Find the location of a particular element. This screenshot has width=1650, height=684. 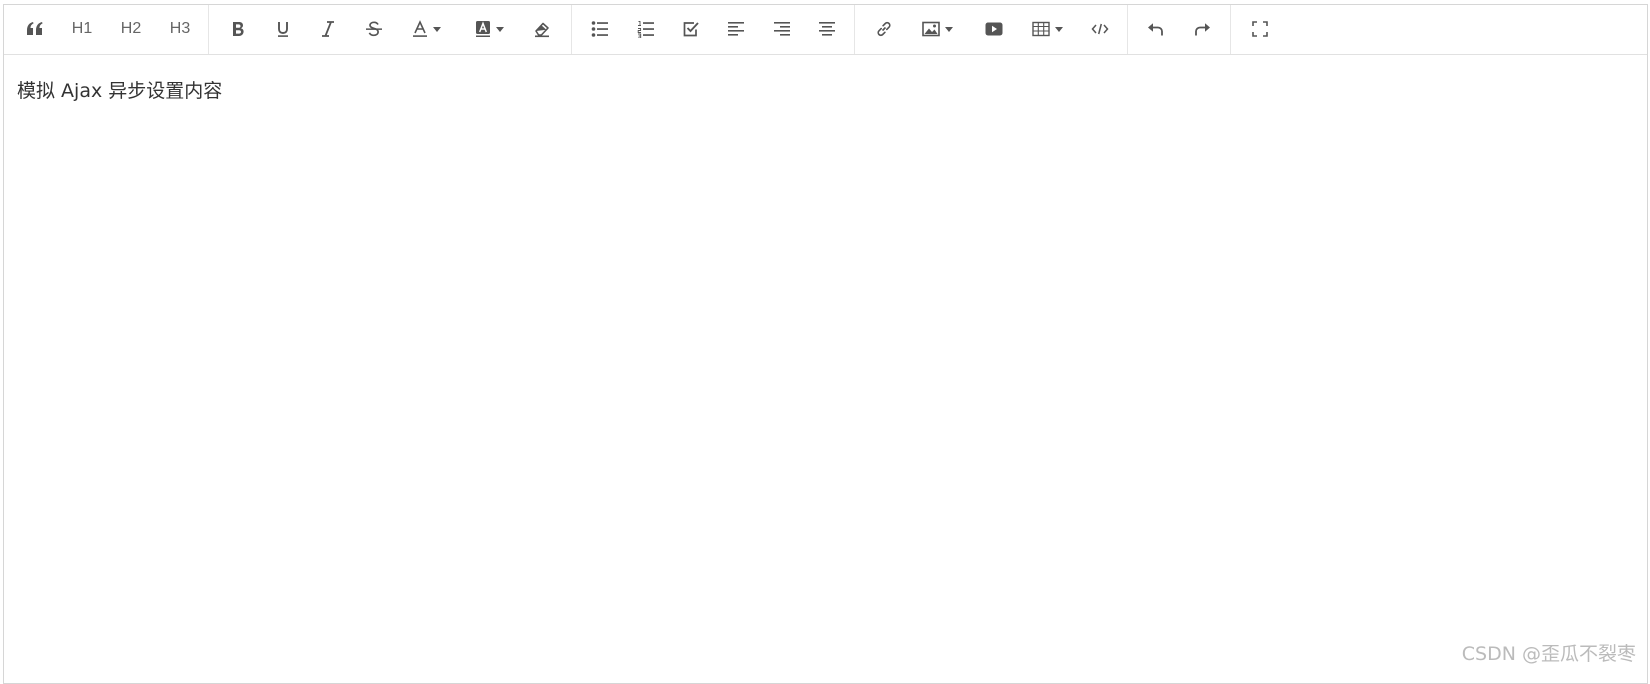

strikethrough-button is located at coordinates (374, 29).